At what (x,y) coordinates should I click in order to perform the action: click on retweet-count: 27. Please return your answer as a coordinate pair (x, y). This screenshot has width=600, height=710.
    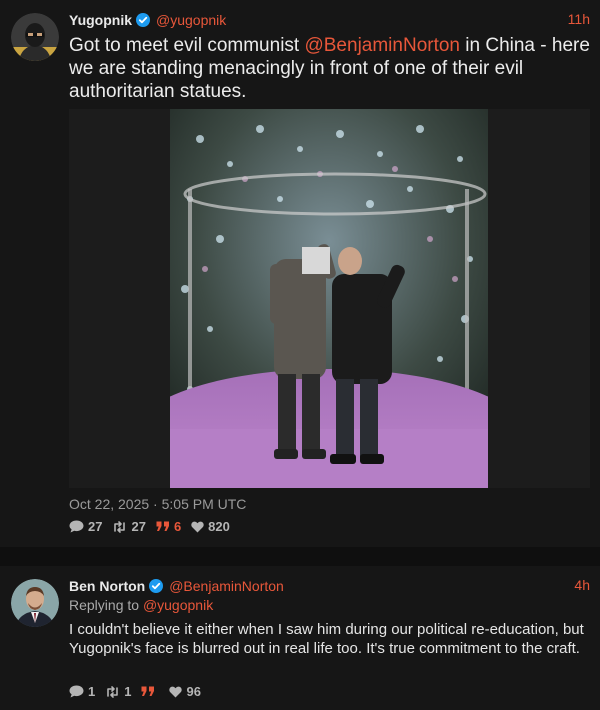
    Looking at the image, I should click on (129, 526).